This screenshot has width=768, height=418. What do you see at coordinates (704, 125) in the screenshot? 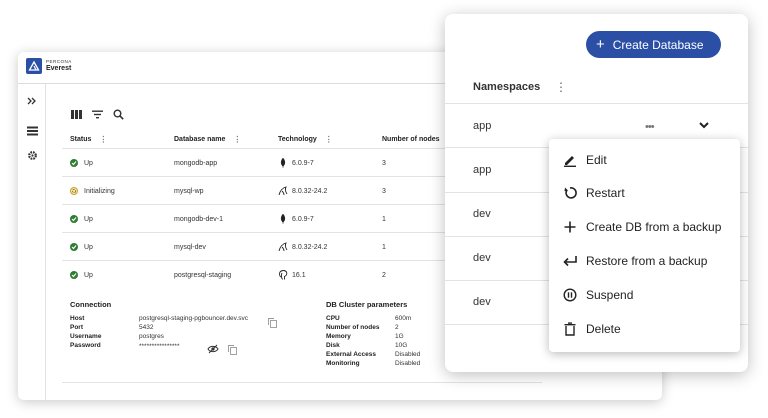
I see `chevron-down-icon` at bounding box center [704, 125].